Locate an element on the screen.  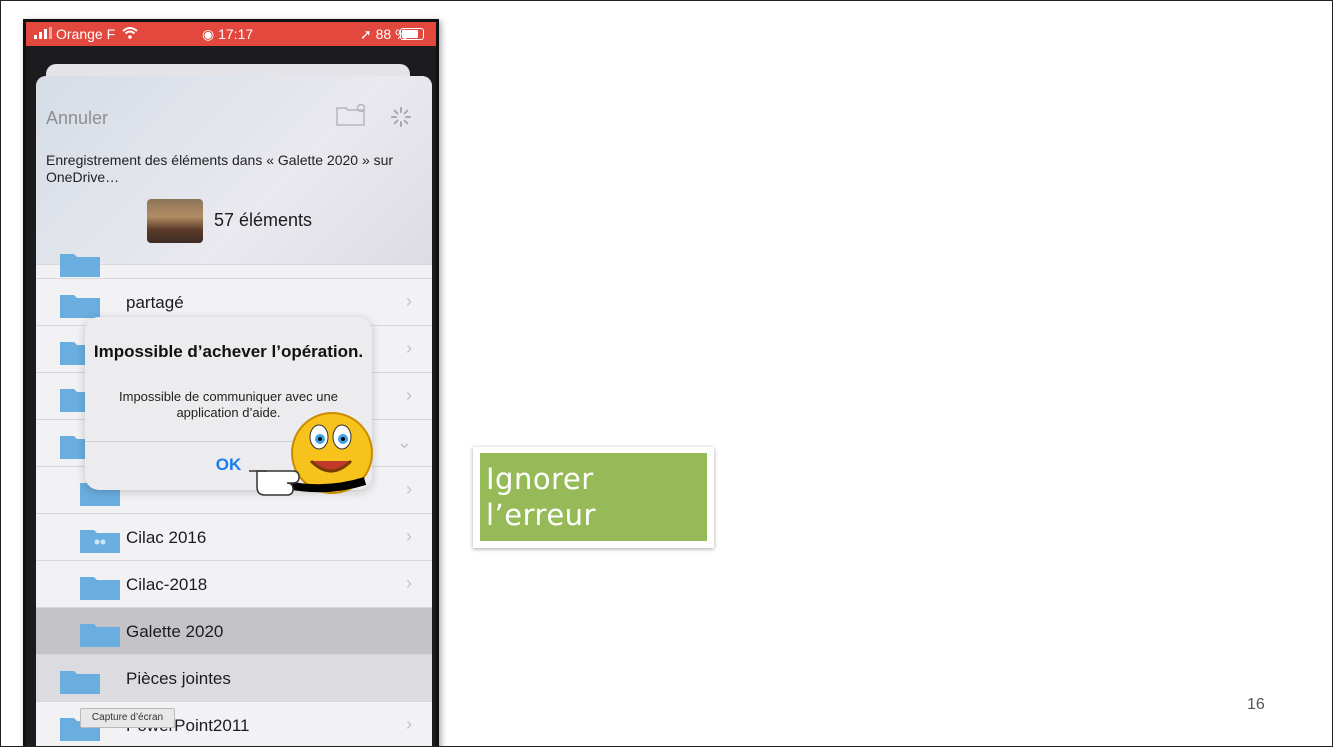
carrier-label: Orange F is located at coordinates (86, 34).